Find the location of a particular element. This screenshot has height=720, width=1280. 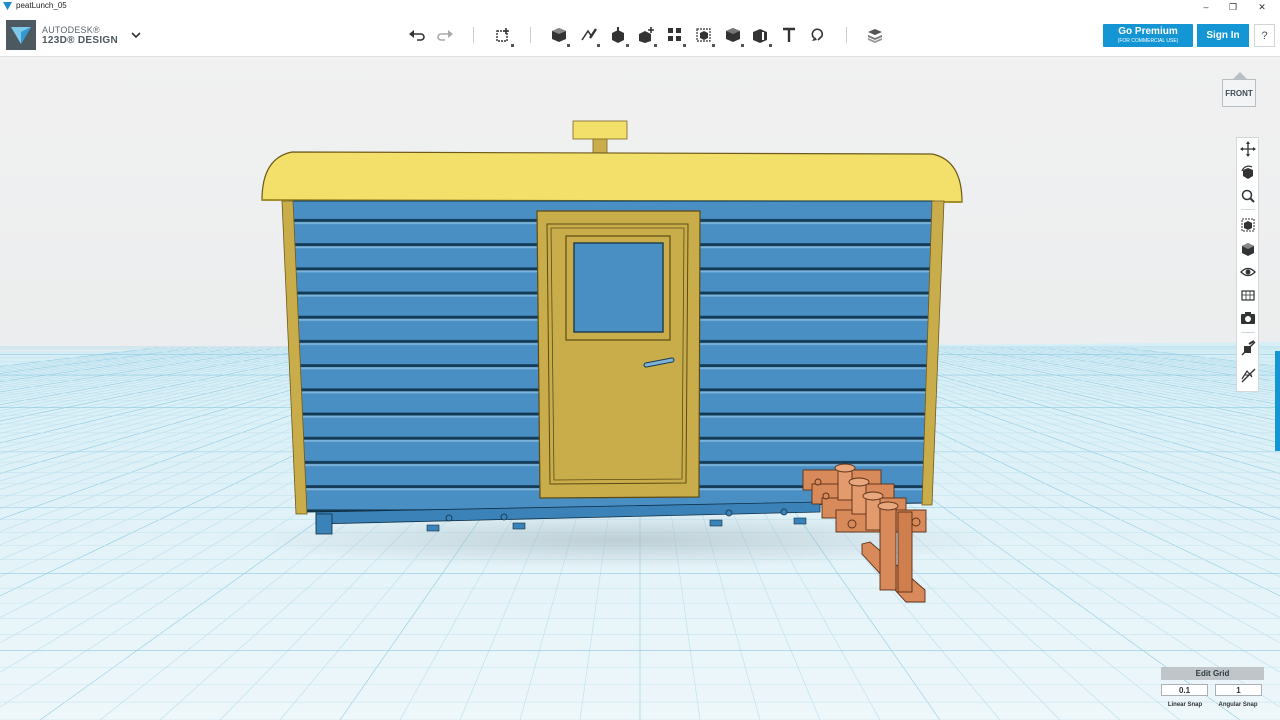

linear-snap-input: 0.1 is located at coordinates (1184, 690).